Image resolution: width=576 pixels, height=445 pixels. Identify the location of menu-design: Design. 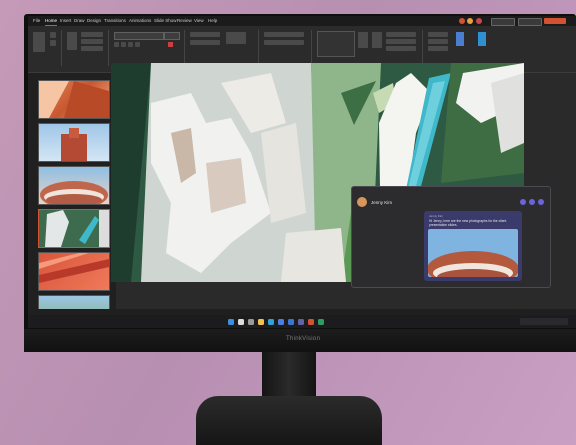
(94, 21).